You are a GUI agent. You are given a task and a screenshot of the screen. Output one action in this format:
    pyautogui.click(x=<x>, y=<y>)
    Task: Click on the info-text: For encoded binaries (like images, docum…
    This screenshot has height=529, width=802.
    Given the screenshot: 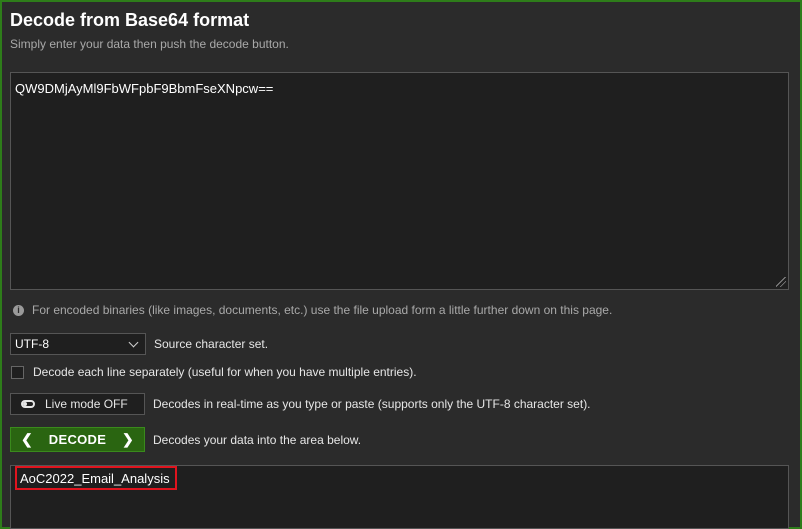 What is the action you would take?
    pyautogui.click(x=322, y=310)
    